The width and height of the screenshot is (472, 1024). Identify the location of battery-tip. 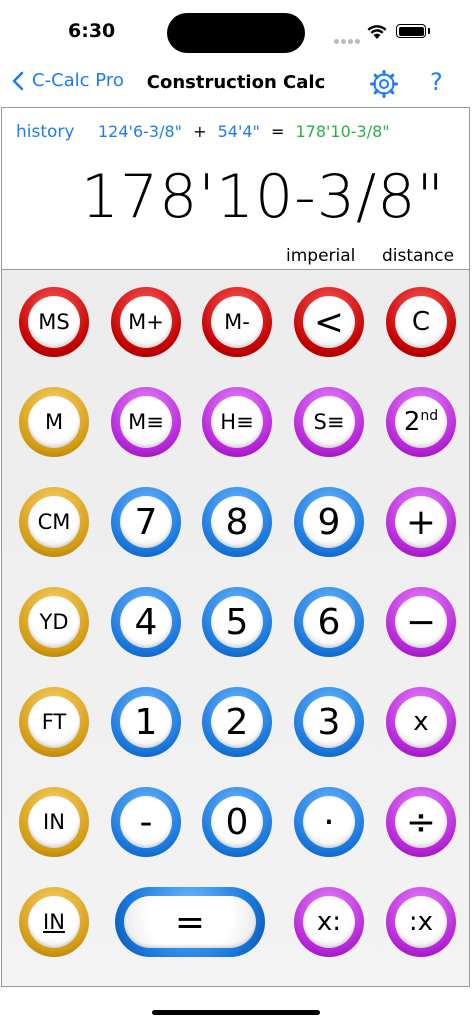
(429, 31).